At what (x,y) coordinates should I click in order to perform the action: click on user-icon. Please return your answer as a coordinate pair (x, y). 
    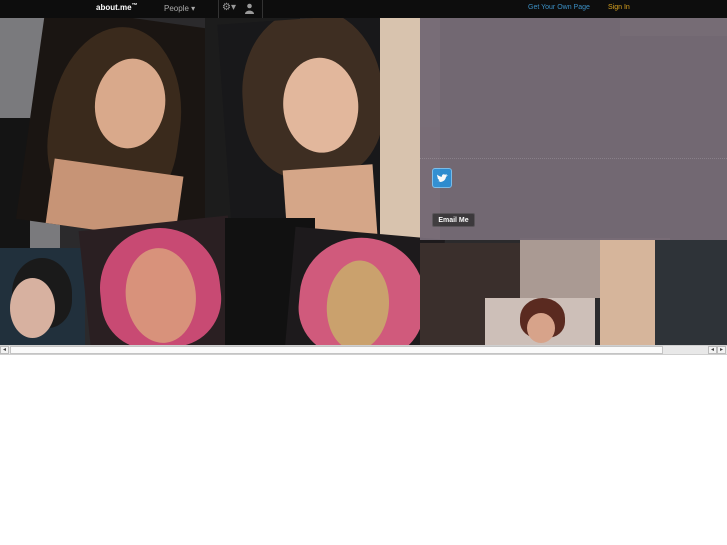
    Looking at the image, I should click on (249, 8).